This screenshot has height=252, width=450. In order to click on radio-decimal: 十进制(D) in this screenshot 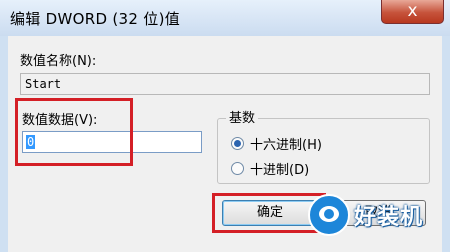, I will do `click(270, 168)`.